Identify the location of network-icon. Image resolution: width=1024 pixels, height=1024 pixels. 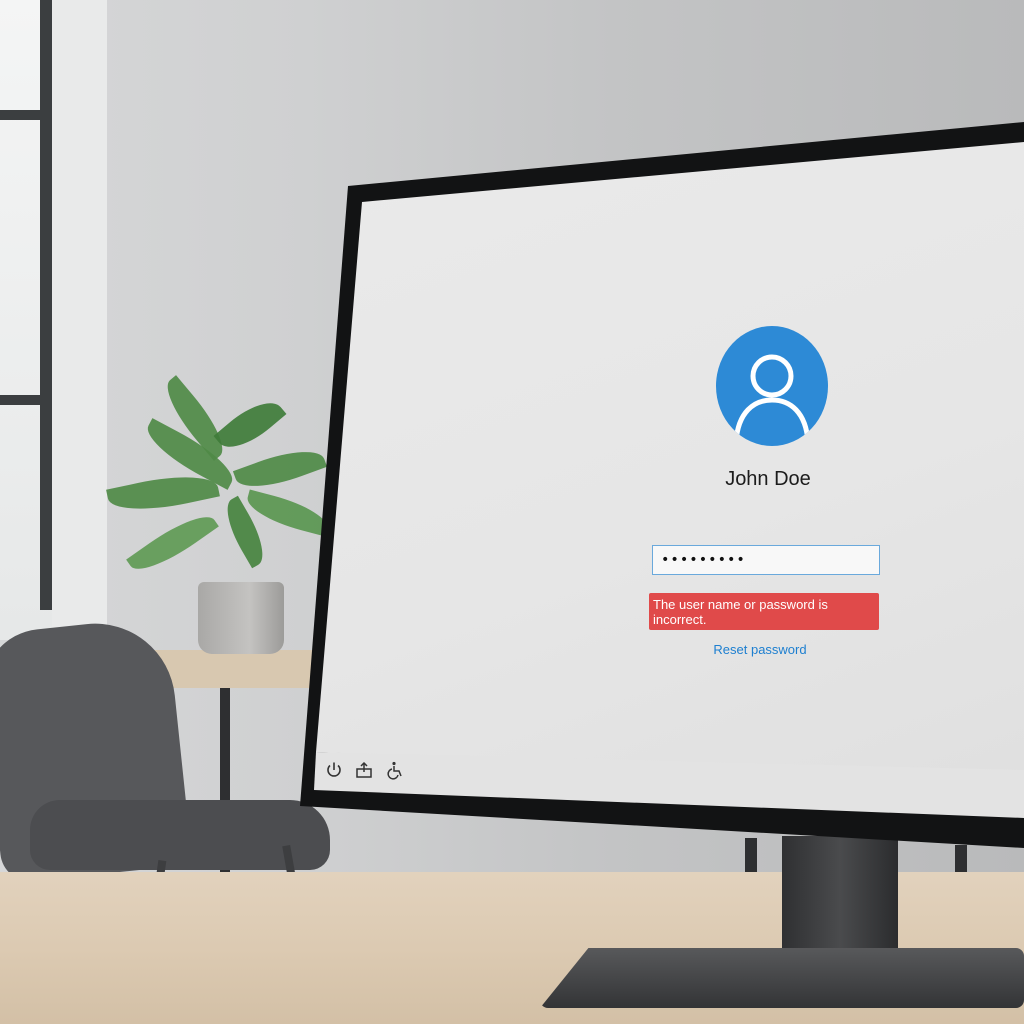
(364, 770).